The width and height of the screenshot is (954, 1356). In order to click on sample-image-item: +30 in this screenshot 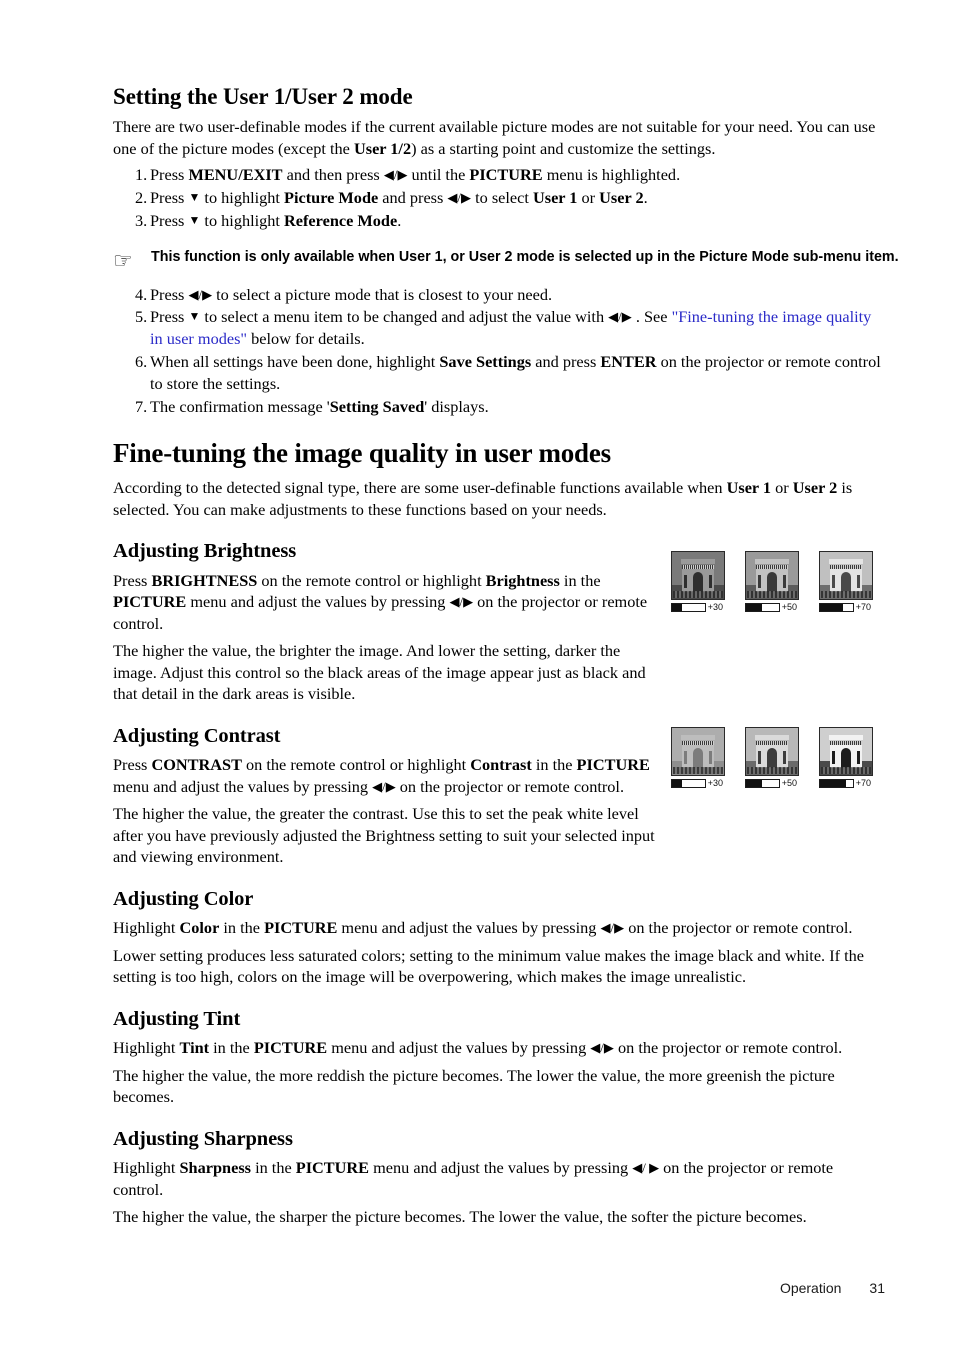, I will do `click(698, 757)`.